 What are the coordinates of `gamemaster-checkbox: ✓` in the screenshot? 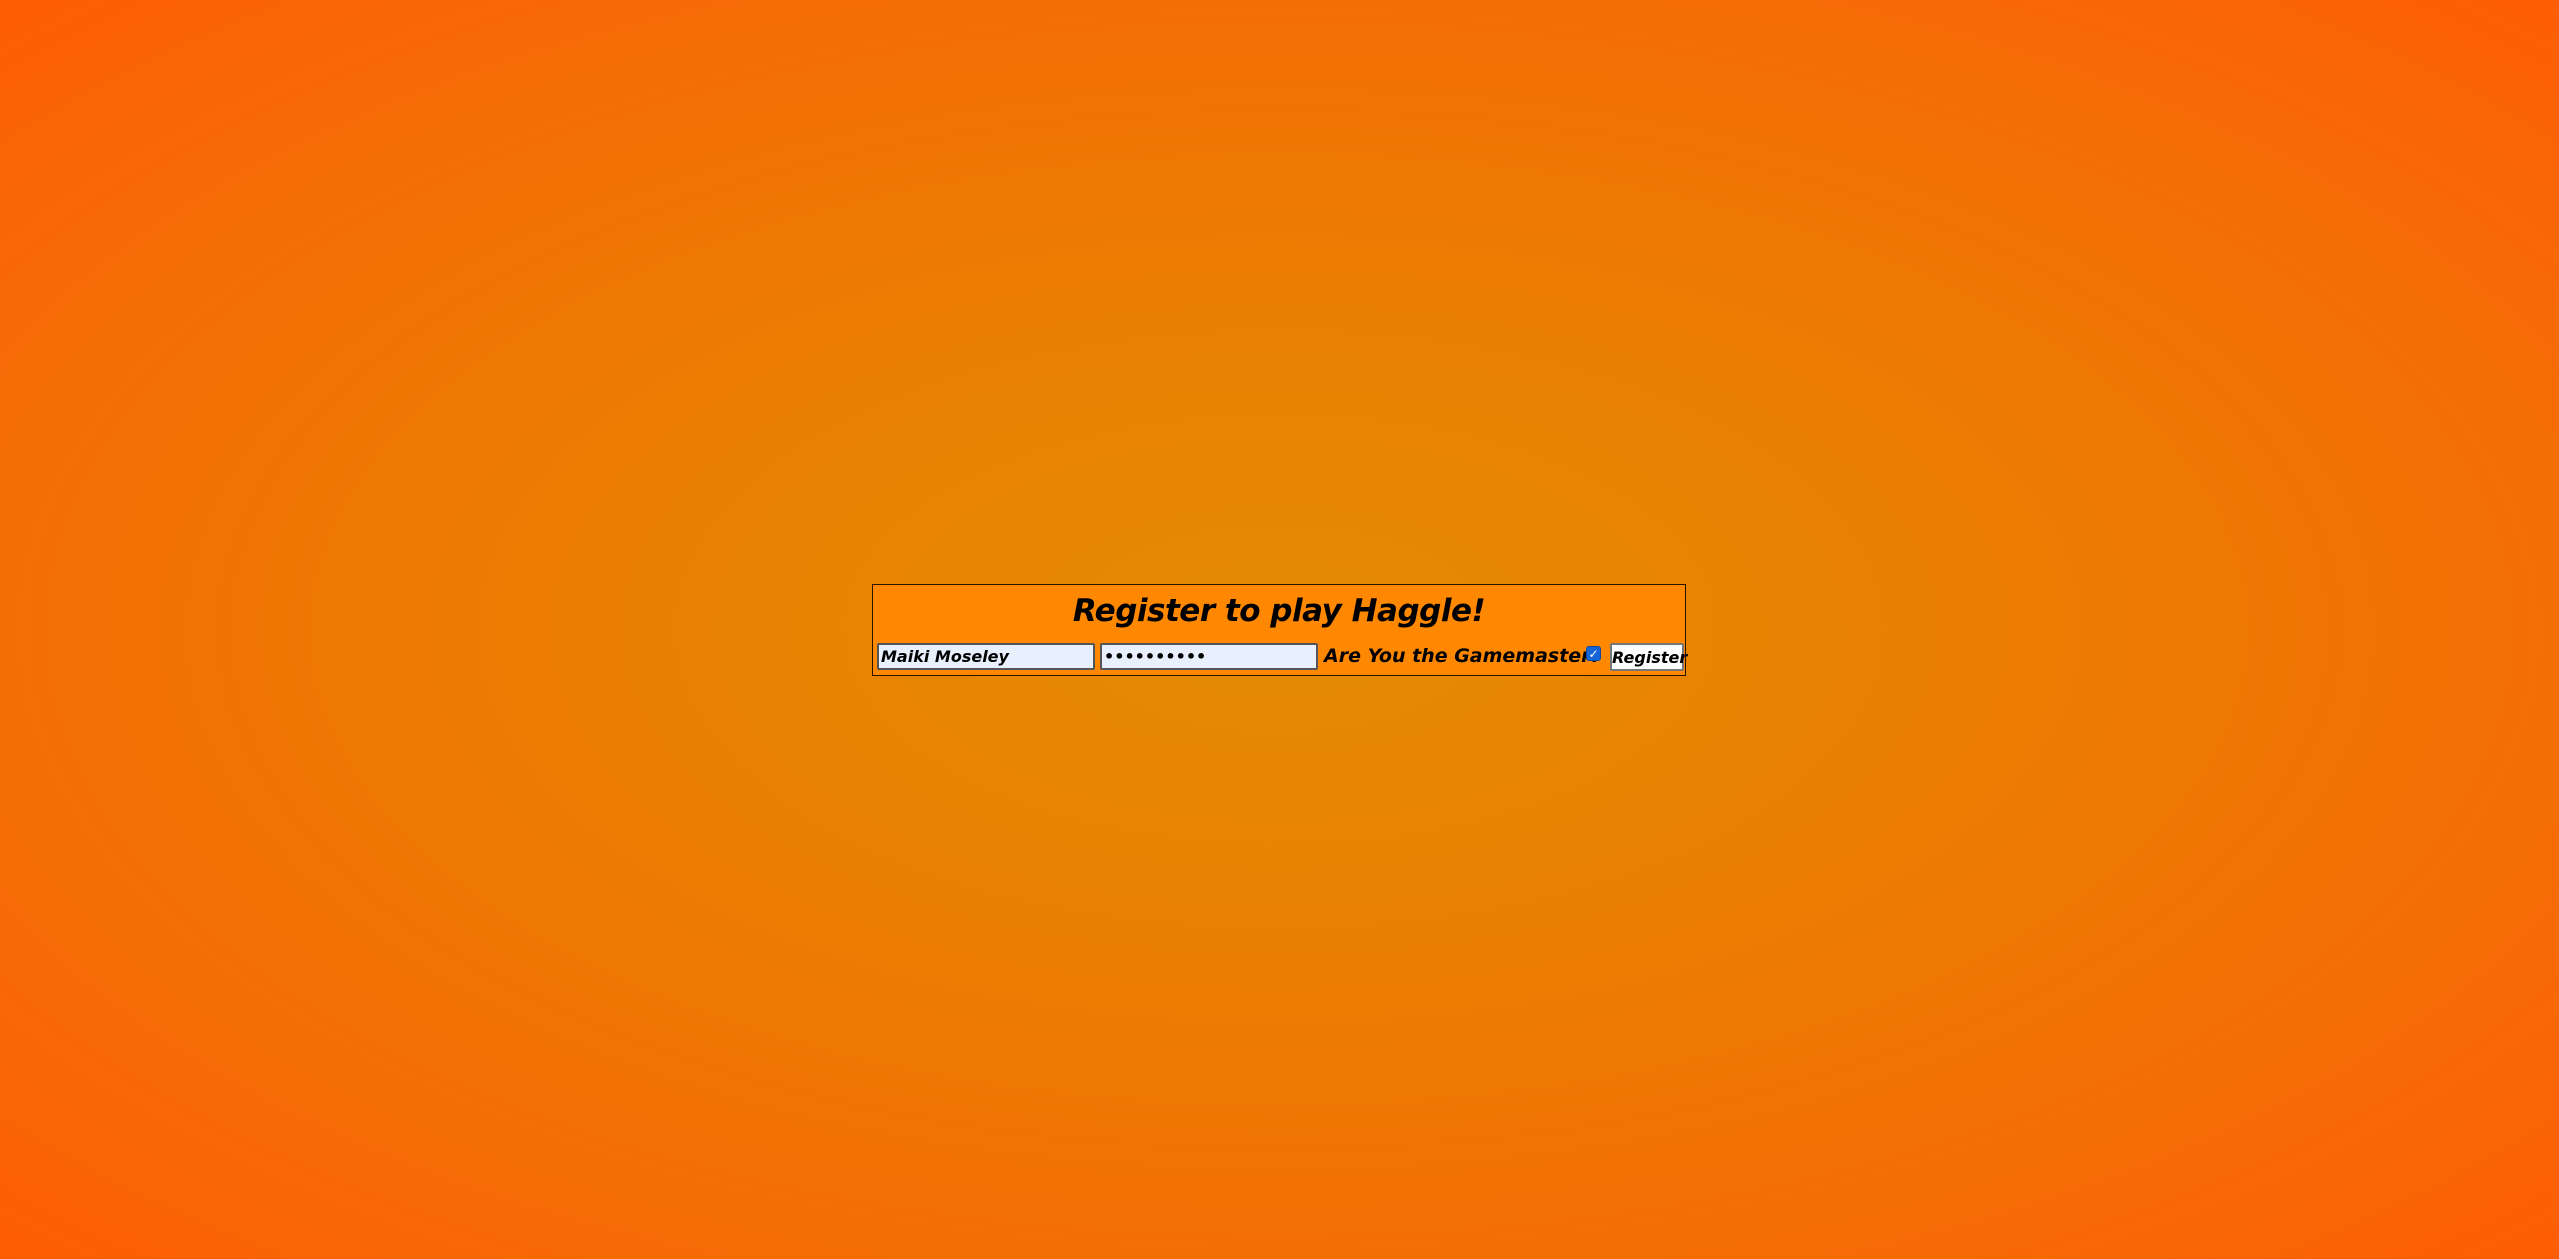 It's located at (1593, 653).